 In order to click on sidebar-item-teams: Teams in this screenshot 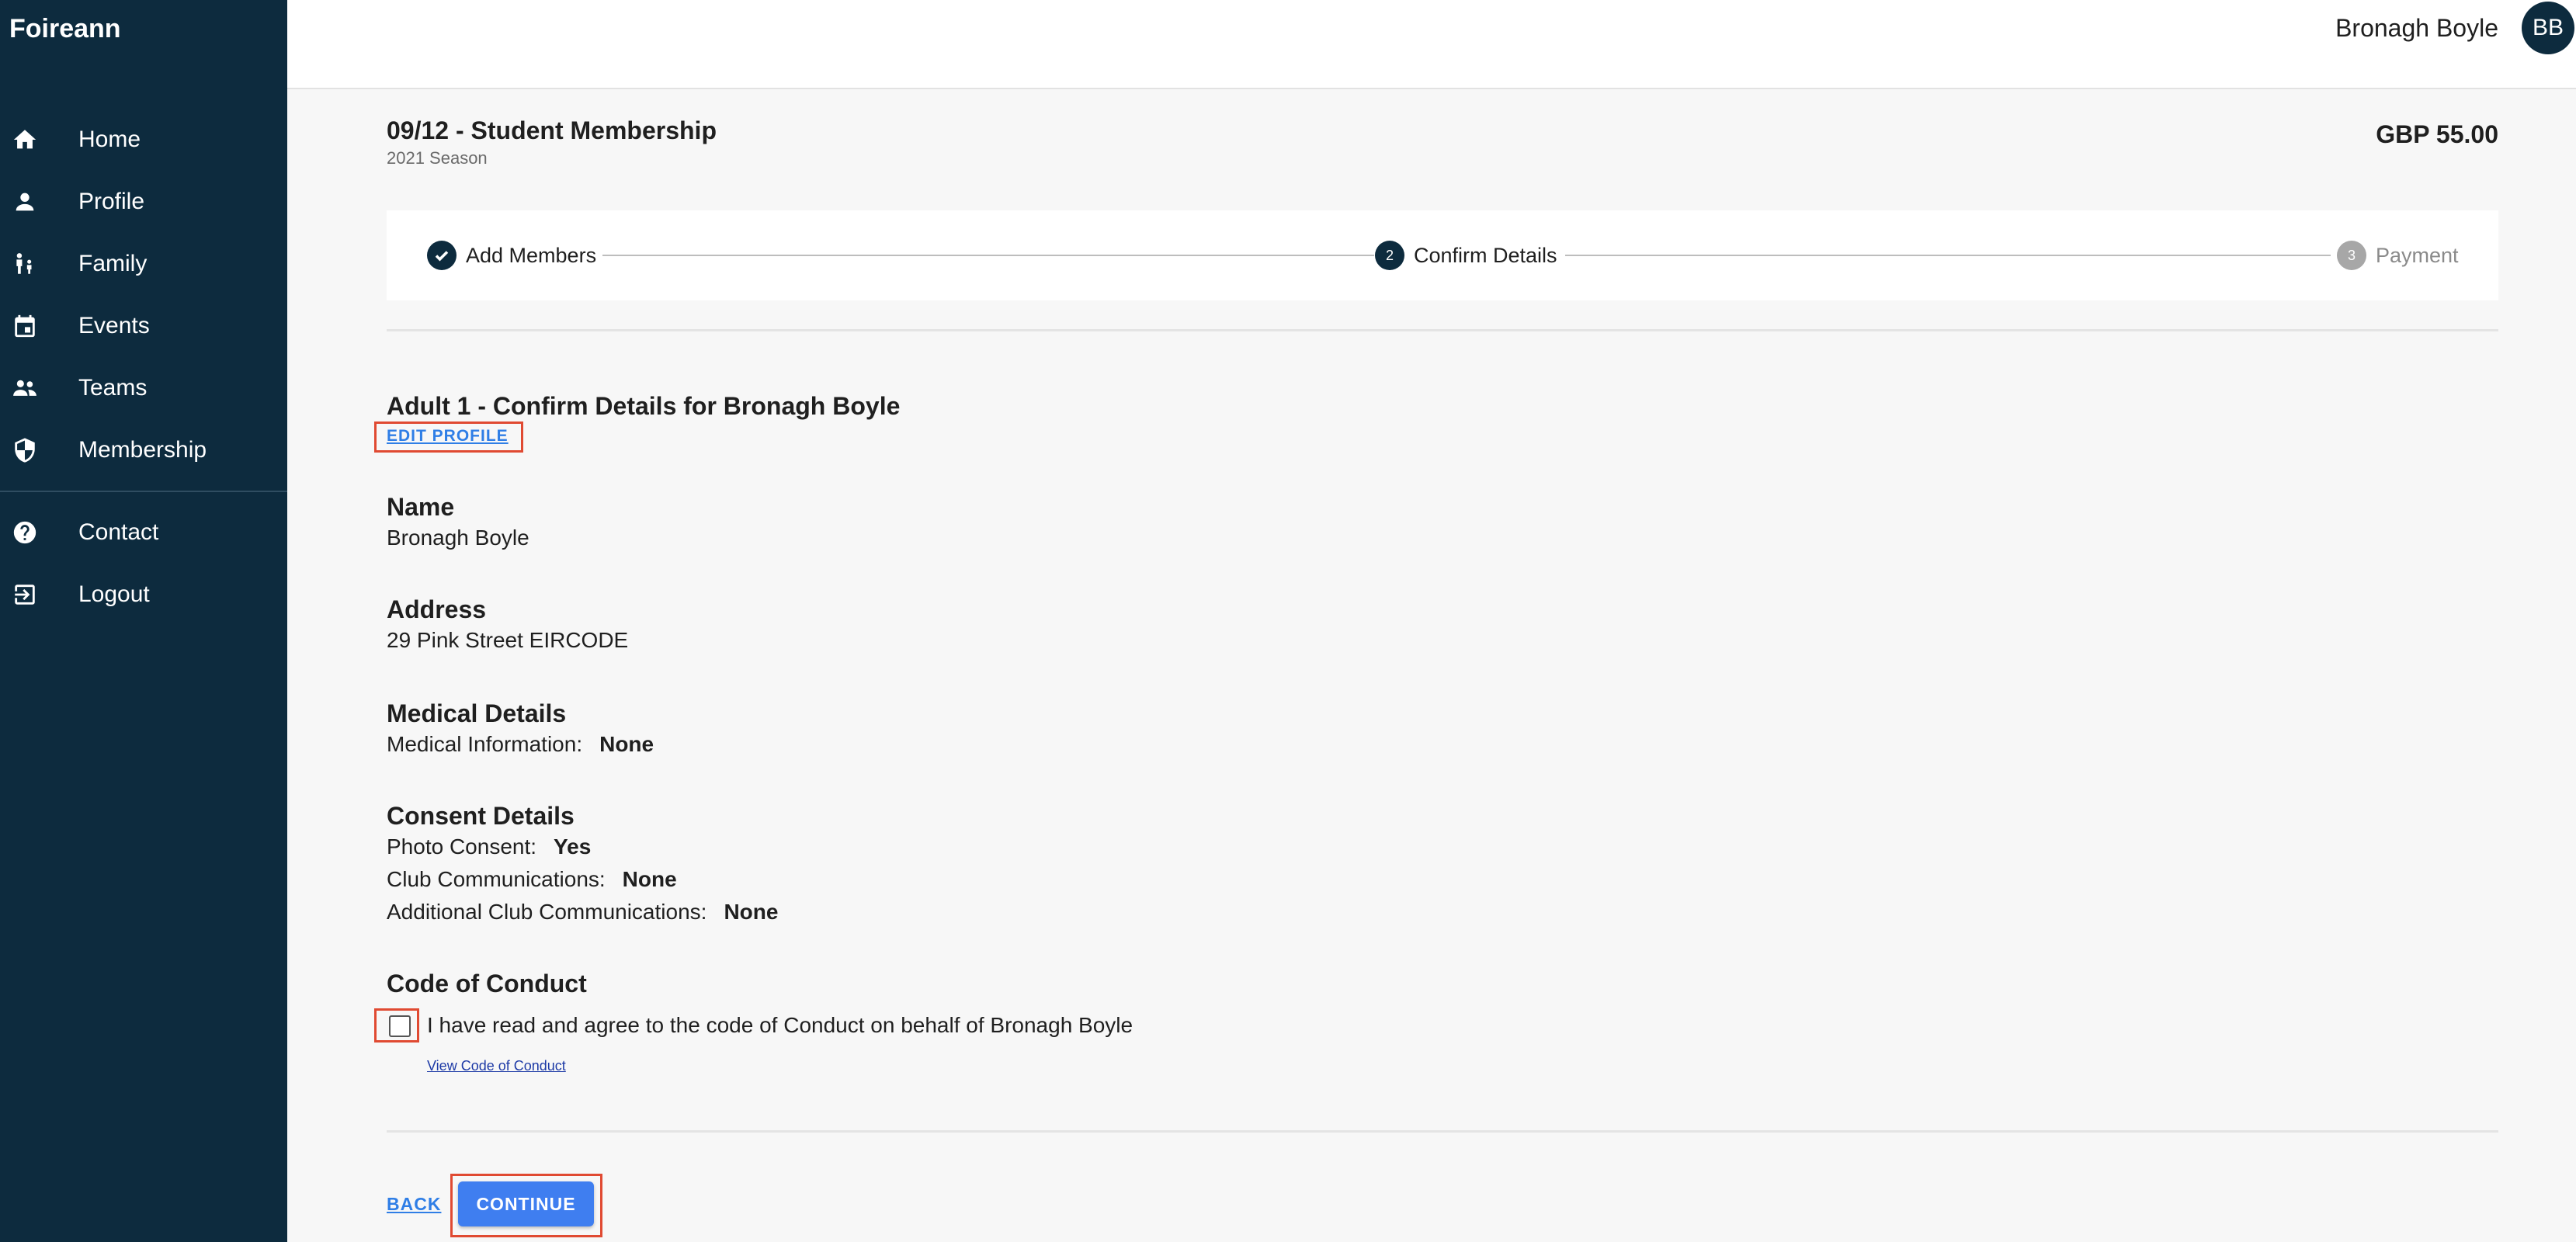, I will do `click(143, 388)`.